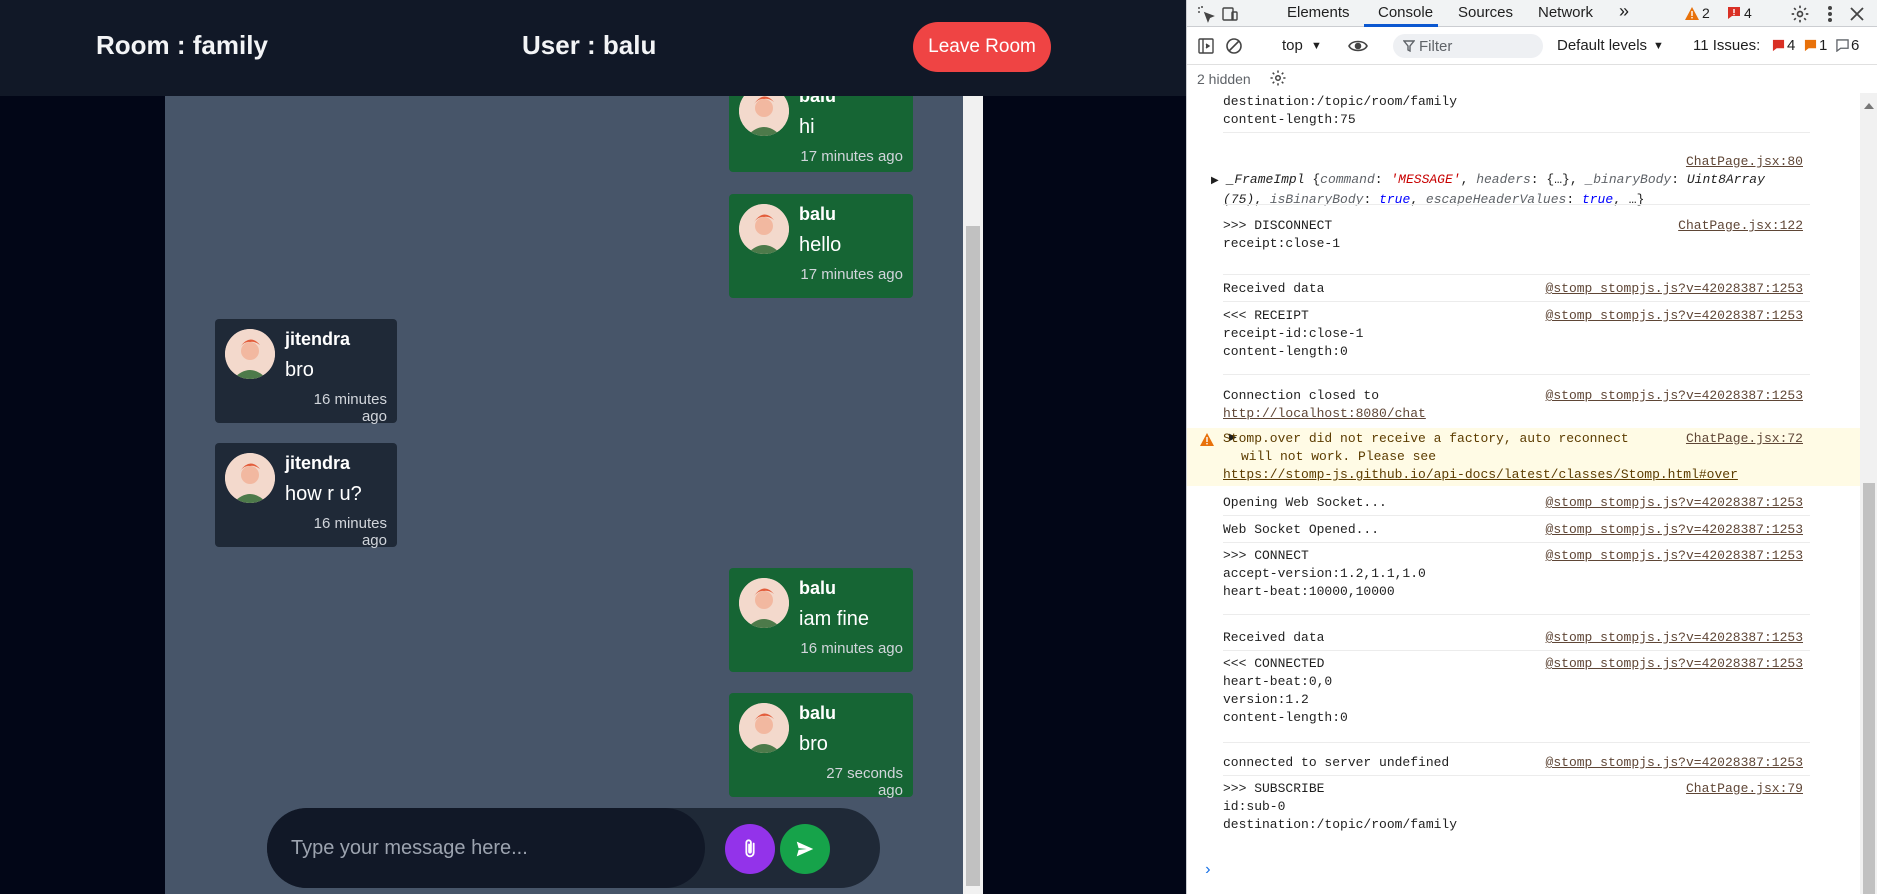  I want to click on warning-icon, so click(1692, 13).